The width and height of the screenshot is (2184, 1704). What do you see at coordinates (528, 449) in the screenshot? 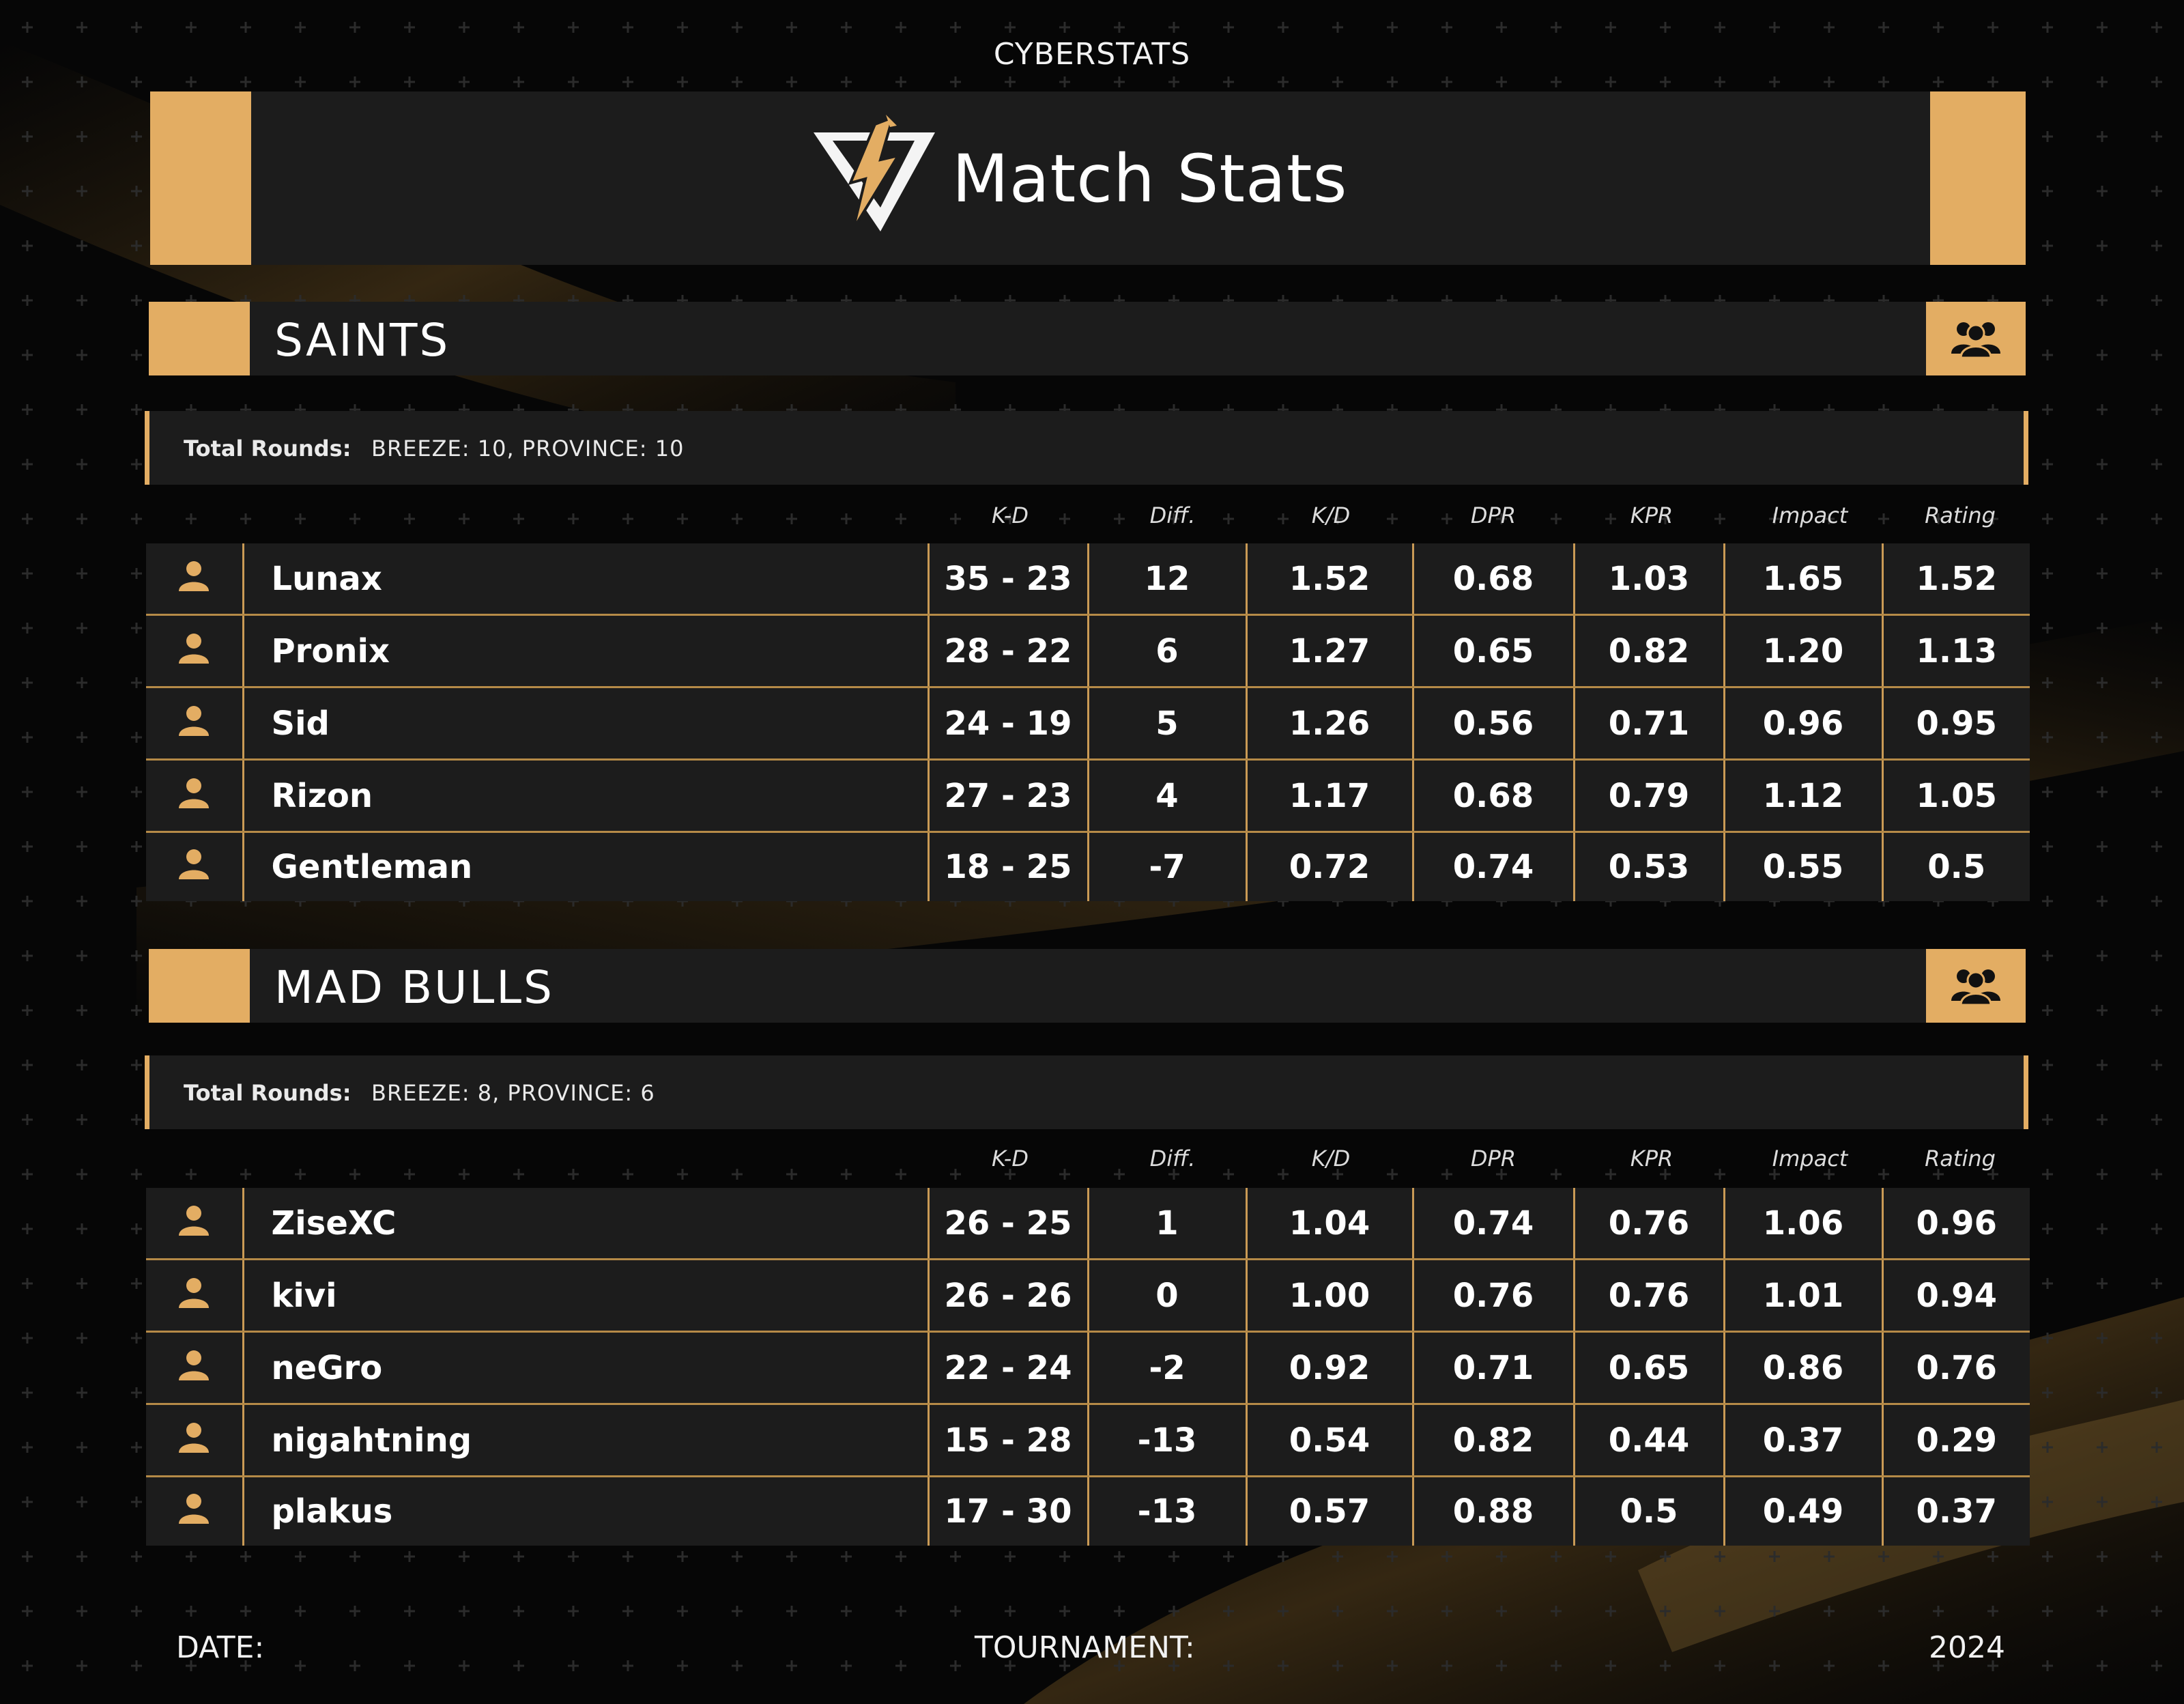
I see `rounds-value: BREEZE: 10, PROVINCE: 10` at bounding box center [528, 449].